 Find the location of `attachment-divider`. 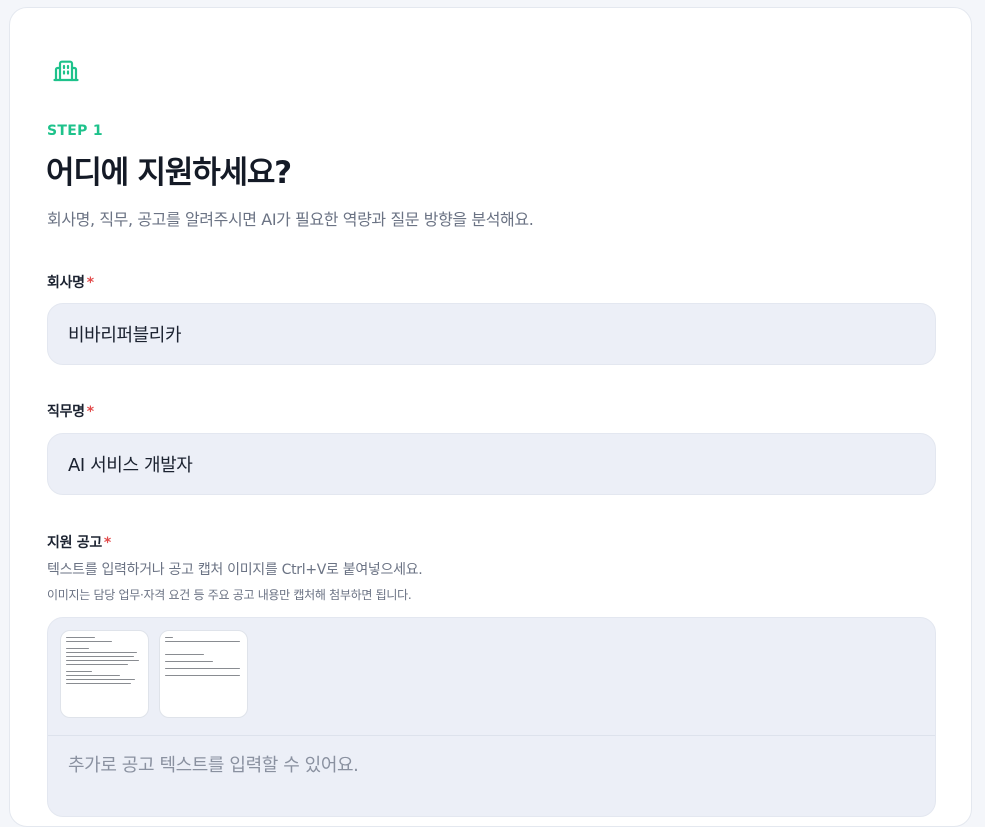

attachment-divider is located at coordinates (491, 735).